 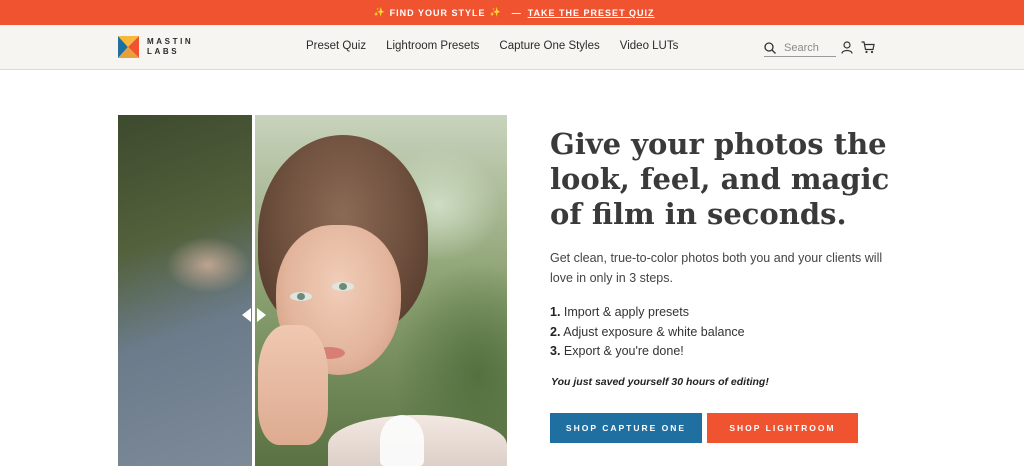 What do you see at coordinates (336, 46) in the screenshot?
I see `nav-preset-quiz: Preset Quiz` at bounding box center [336, 46].